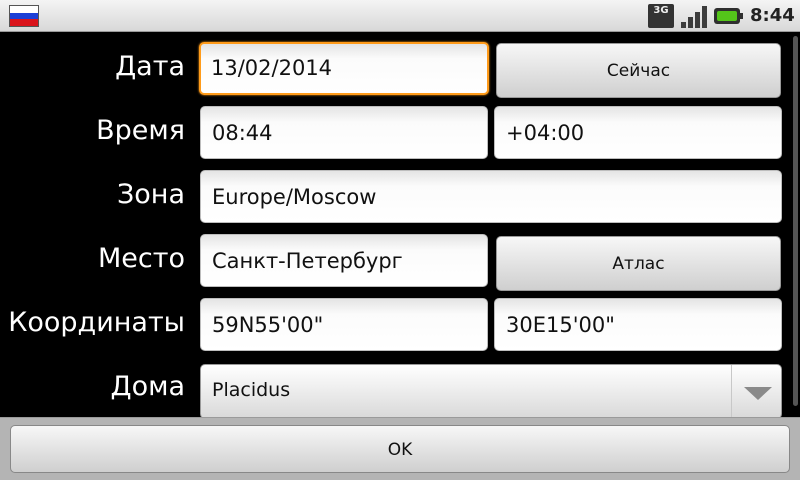  What do you see at coordinates (24, 16) in the screenshot?
I see `russian-flag-icon` at bounding box center [24, 16].